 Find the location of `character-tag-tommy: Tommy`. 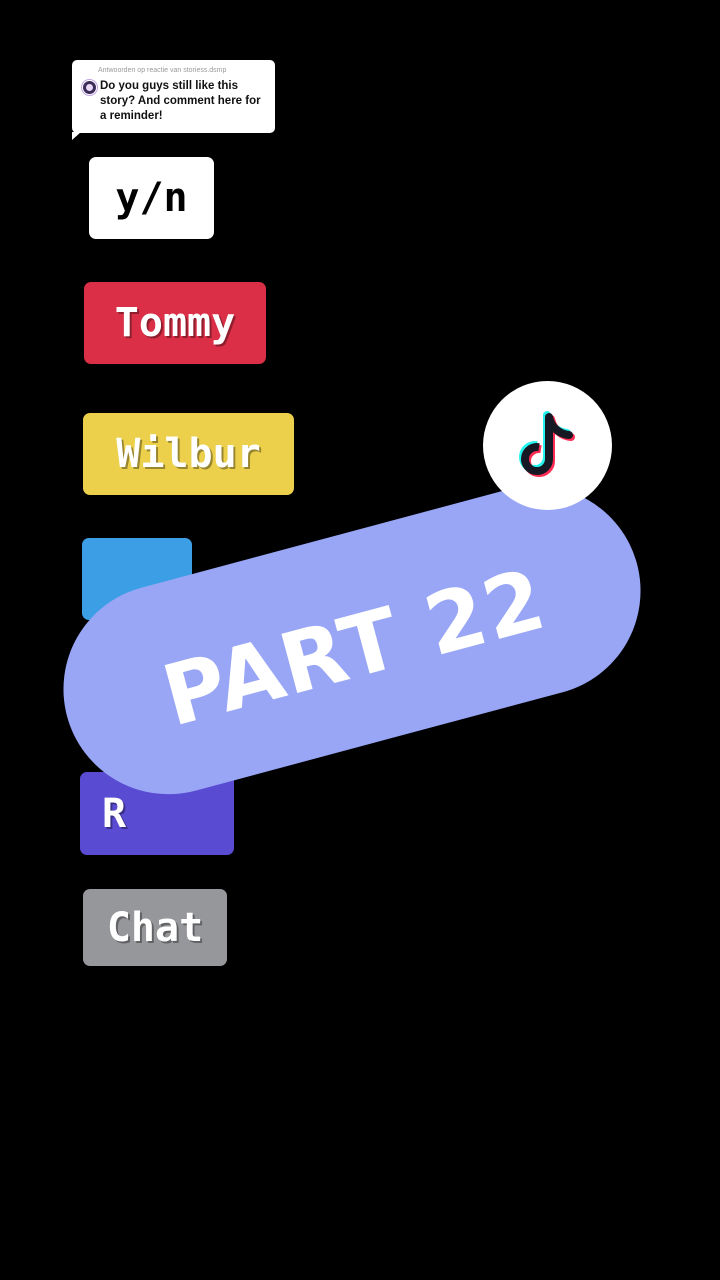

character-tag-tommy: Tommy is located at coordinates (175, 323).